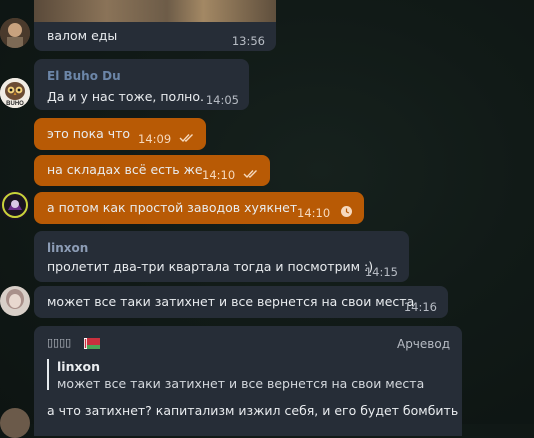 This screenshot has height=438, width=534. What do you see at coordinates (125, 169) in the screenshot?
I see `message-text: на складах всё есть же` at bounding box center [125, 169].